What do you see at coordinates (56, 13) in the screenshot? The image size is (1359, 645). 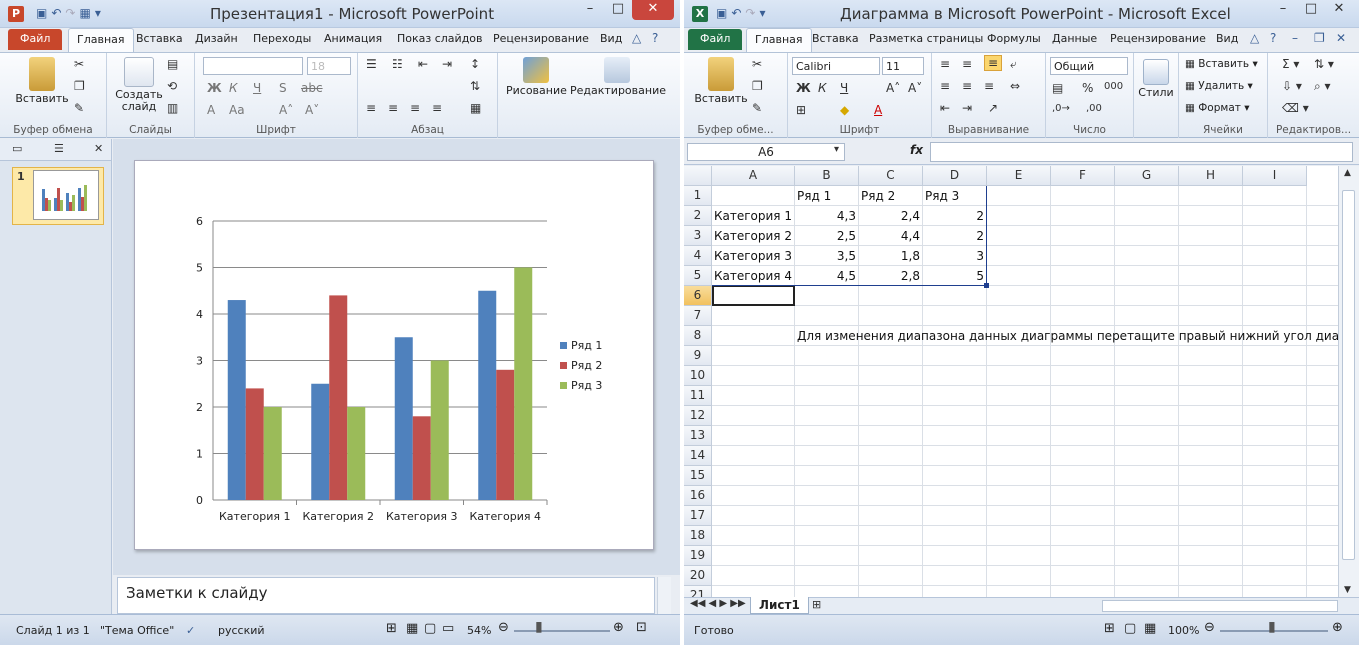 I see `undo-icon: ↶` at bounding box center [56, 13].